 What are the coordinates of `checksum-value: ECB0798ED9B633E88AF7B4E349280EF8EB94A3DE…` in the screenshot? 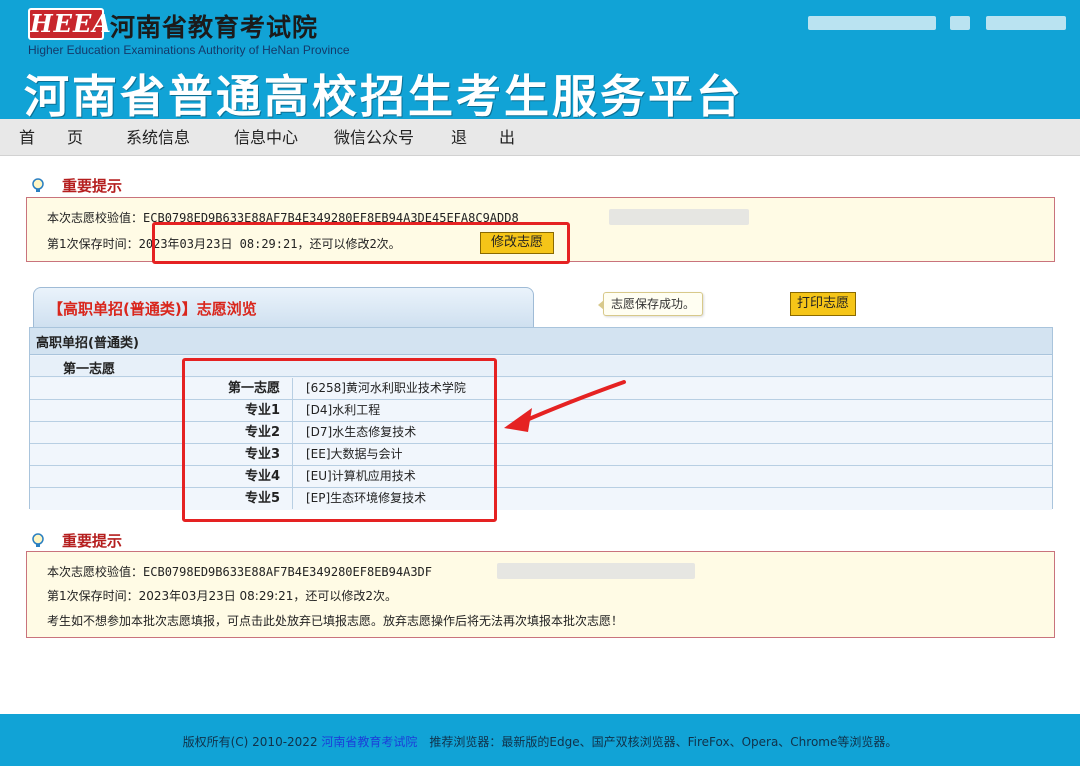 It's located at (331, 218).